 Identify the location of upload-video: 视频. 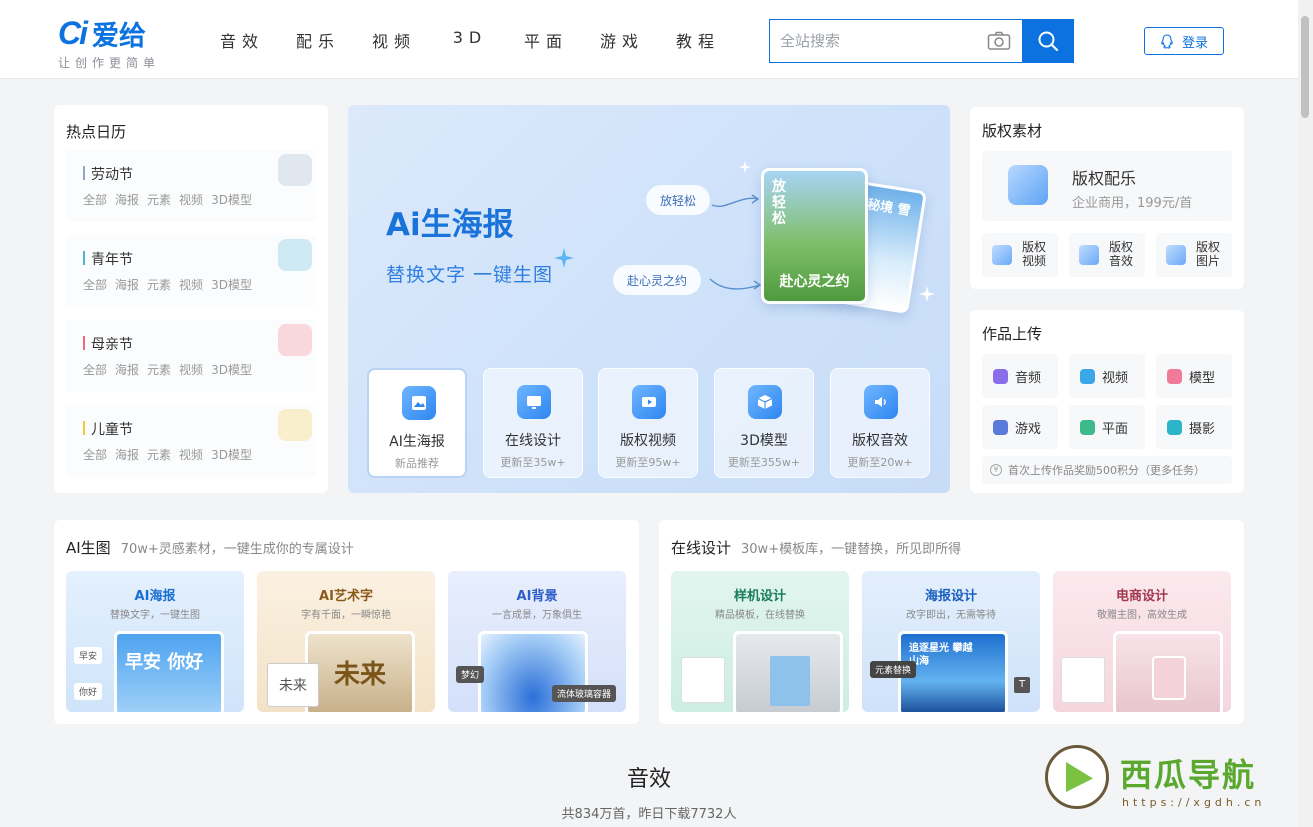
(1107, 376).